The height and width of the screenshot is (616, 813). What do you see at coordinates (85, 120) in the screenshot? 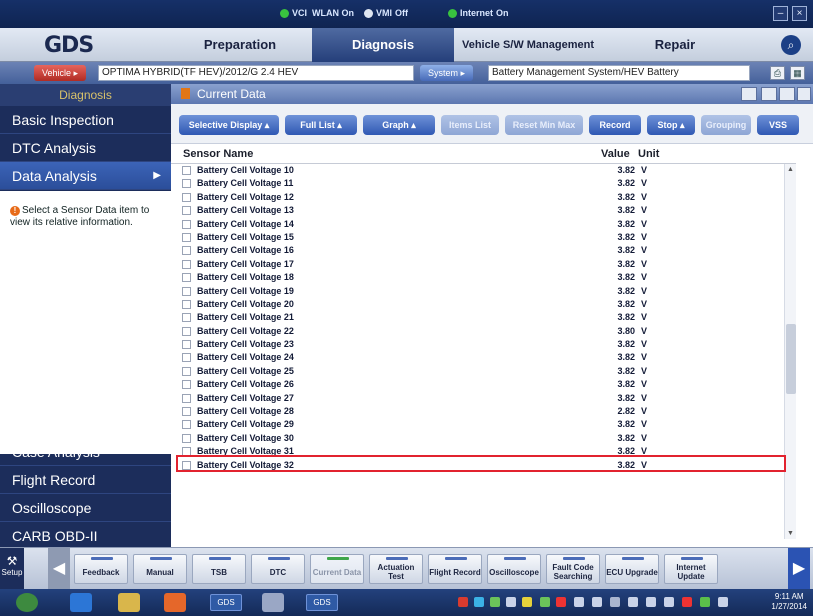
I see `sidebar-item-basic-inspection: Basic Inspection` at bounding box center [85, 120].